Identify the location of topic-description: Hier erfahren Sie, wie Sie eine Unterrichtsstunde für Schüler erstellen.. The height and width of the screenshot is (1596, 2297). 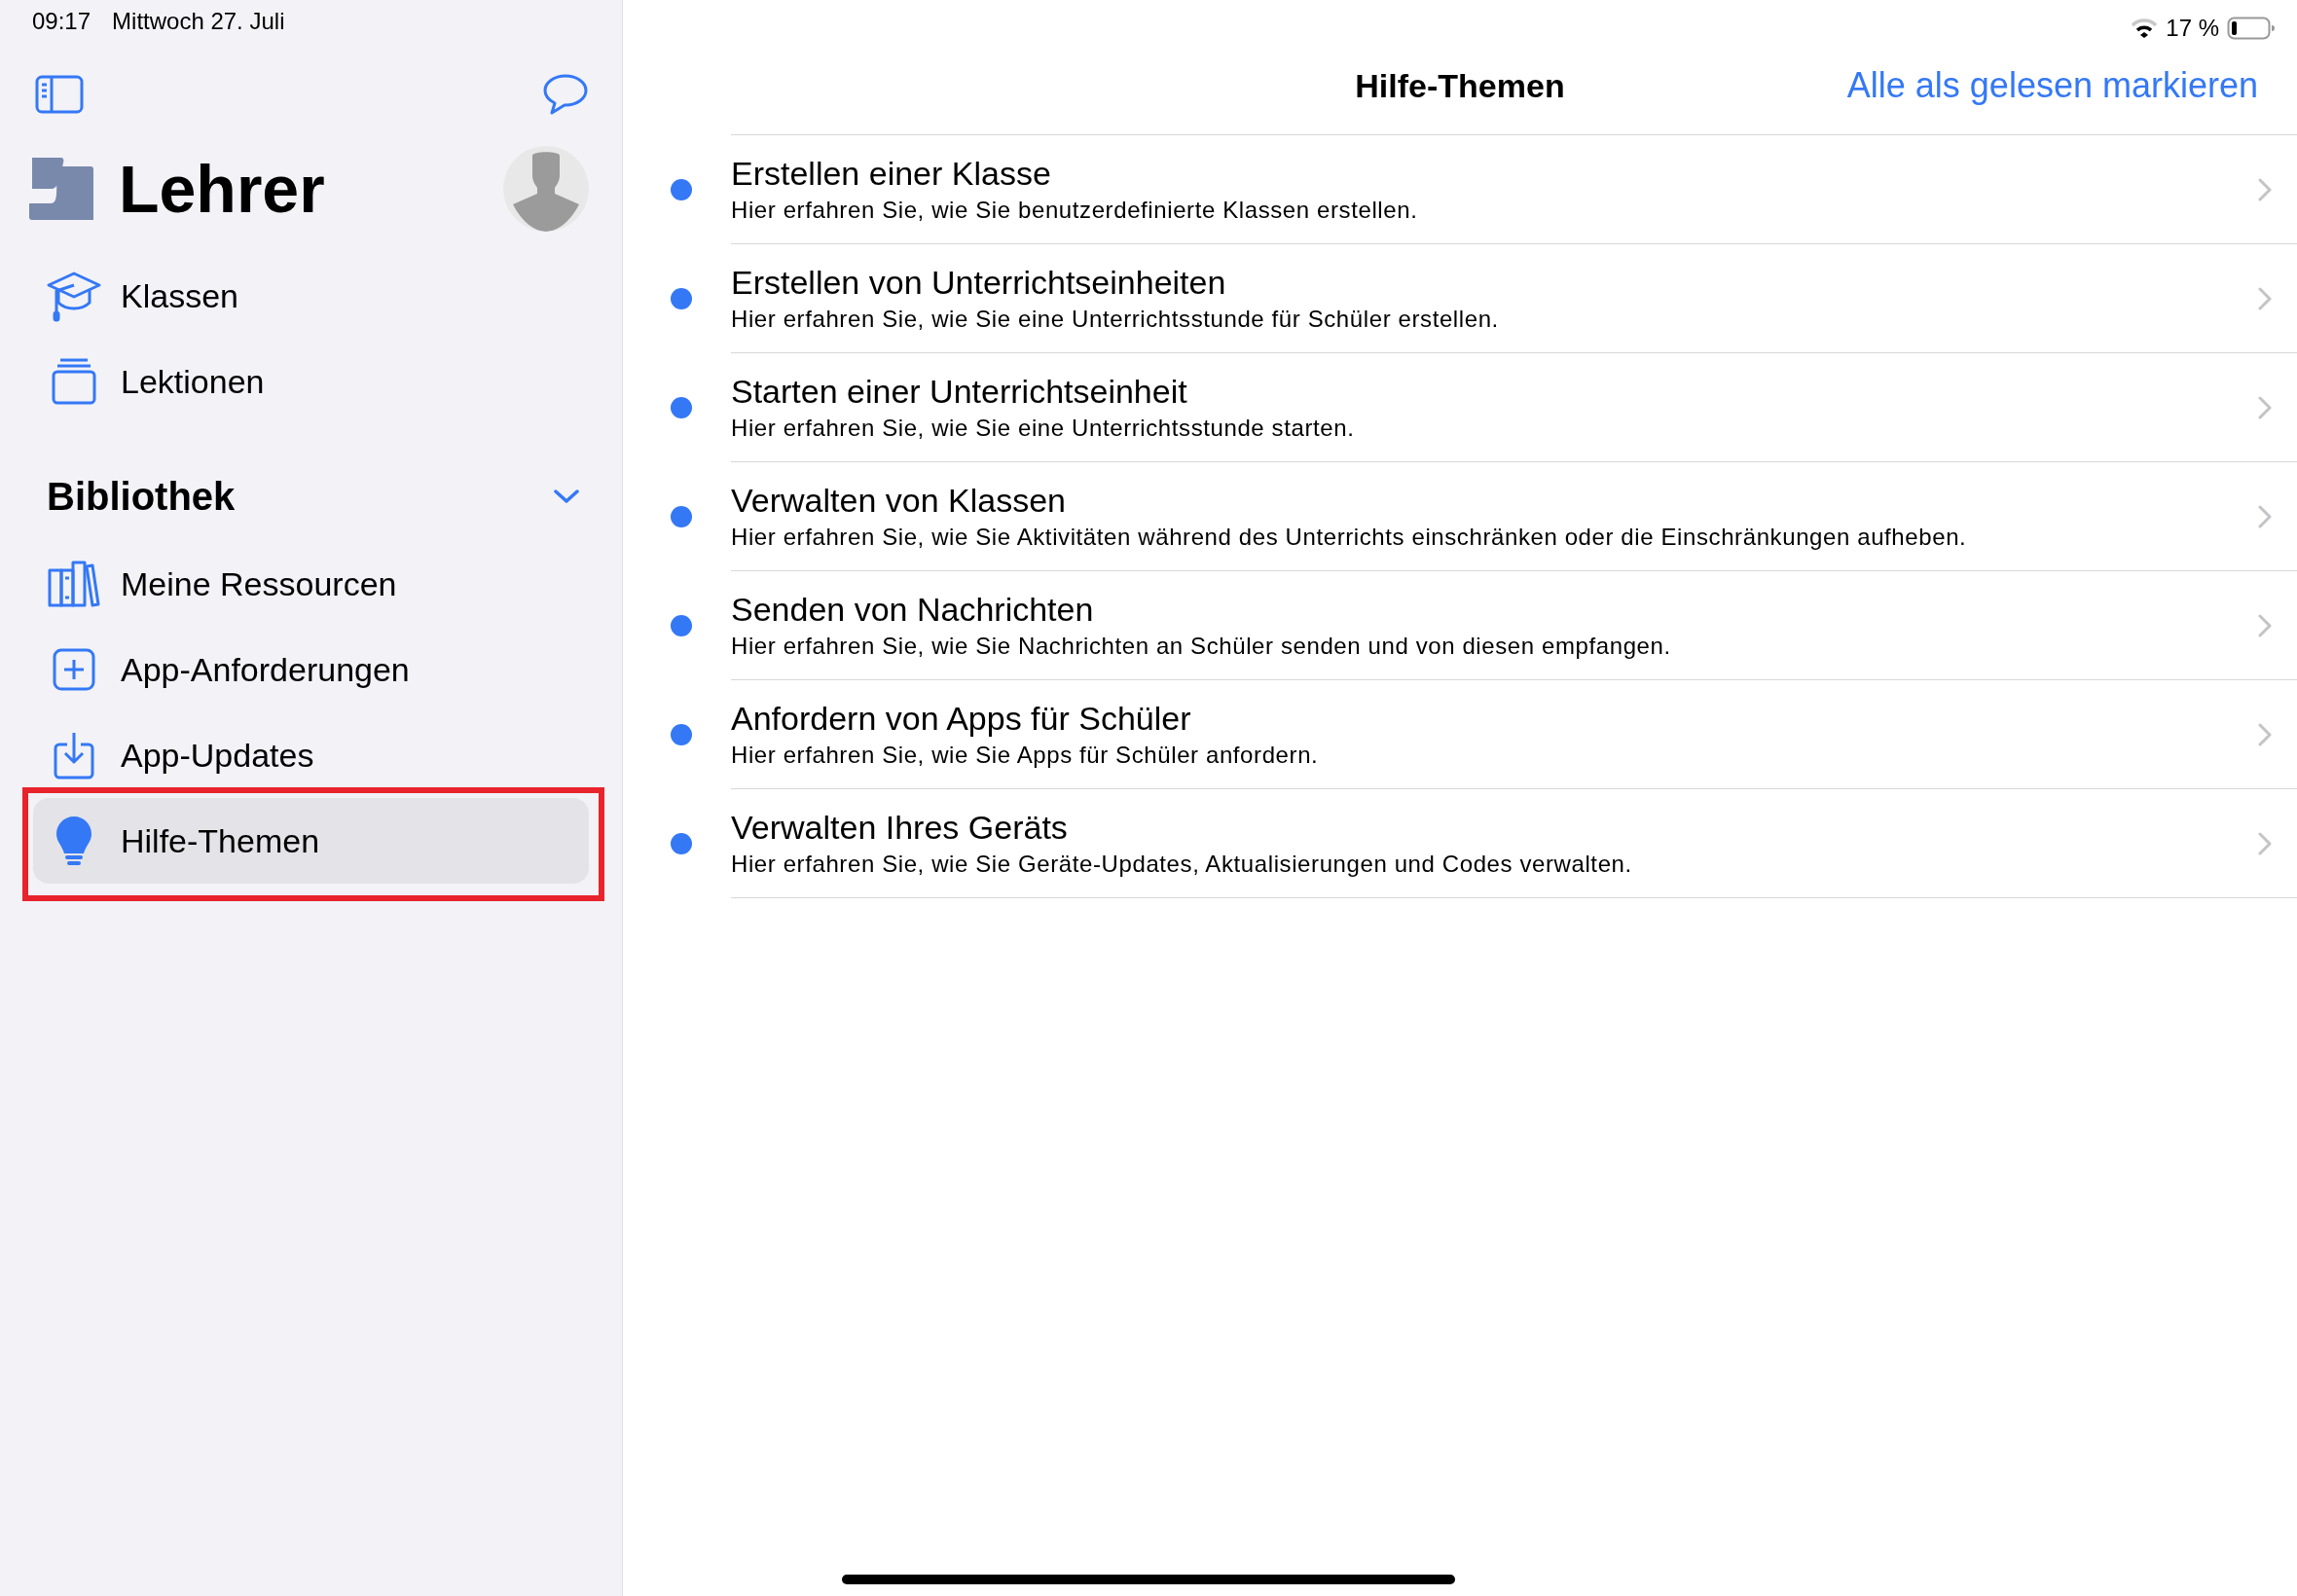
(1115, 319).